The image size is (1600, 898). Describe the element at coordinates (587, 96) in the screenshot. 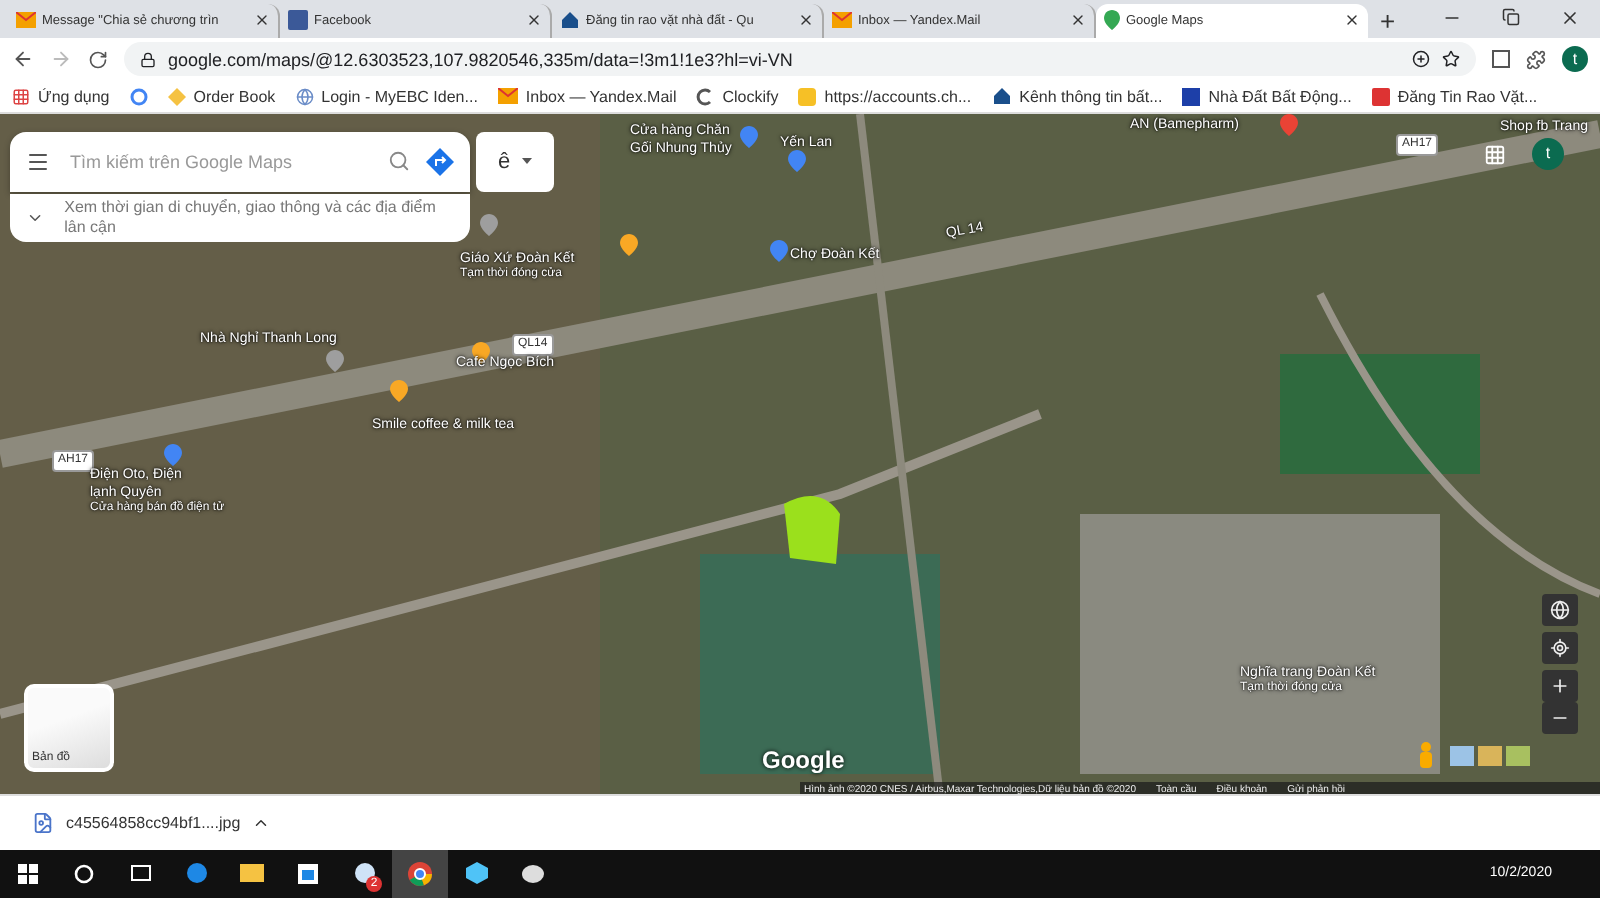

I see `bookmark-link: Inbox — Yandex.Mail` at that location.